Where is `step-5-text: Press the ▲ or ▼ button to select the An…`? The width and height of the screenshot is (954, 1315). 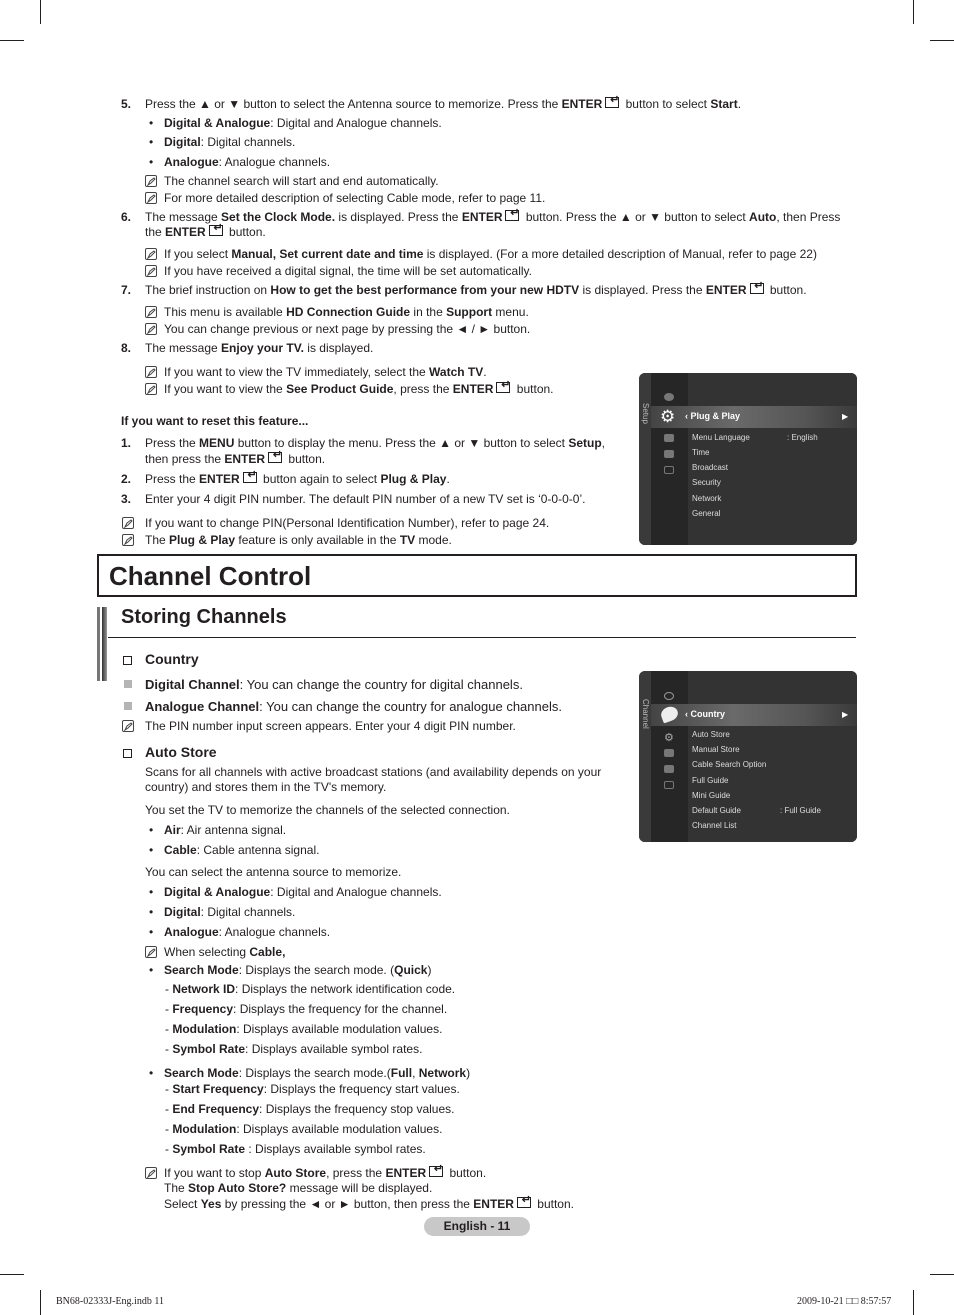 step-5-text: Press the ▲ or ▼ button to select the An… is located at coordinates (443, 102).